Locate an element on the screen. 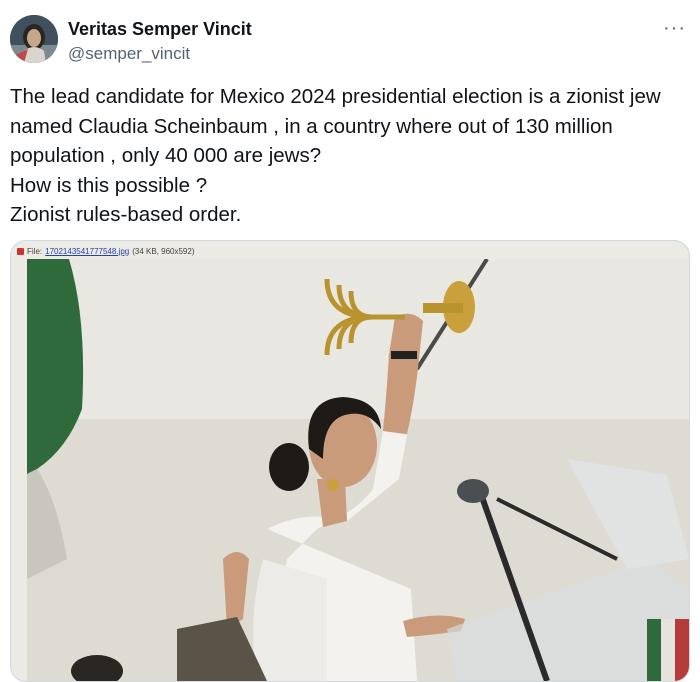 The image size is (700, 682). tweet-line: population , only 40 000 are jews? is located at coordinates (166, 155).